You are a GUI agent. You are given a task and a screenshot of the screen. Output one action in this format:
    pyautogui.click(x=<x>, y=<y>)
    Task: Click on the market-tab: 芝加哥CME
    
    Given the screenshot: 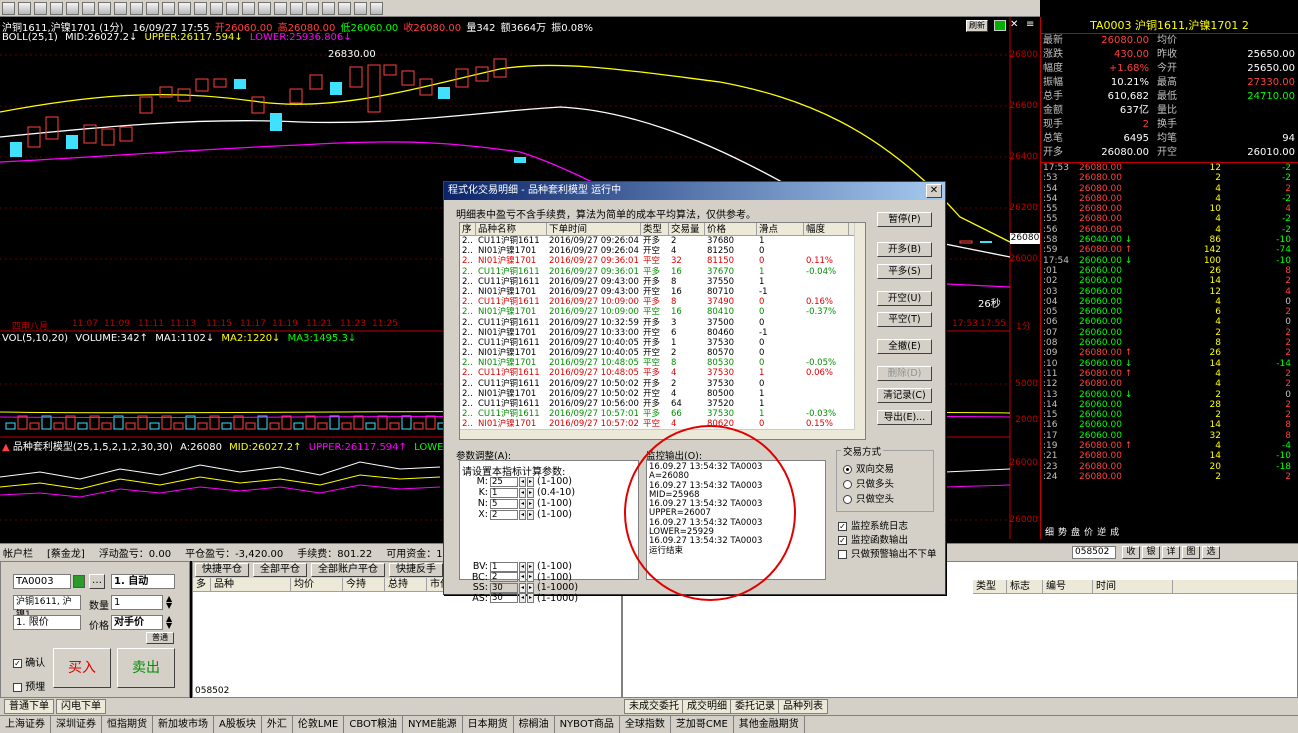 What is the action you would take?
    pyautogui.click(x=702, y=724)
    